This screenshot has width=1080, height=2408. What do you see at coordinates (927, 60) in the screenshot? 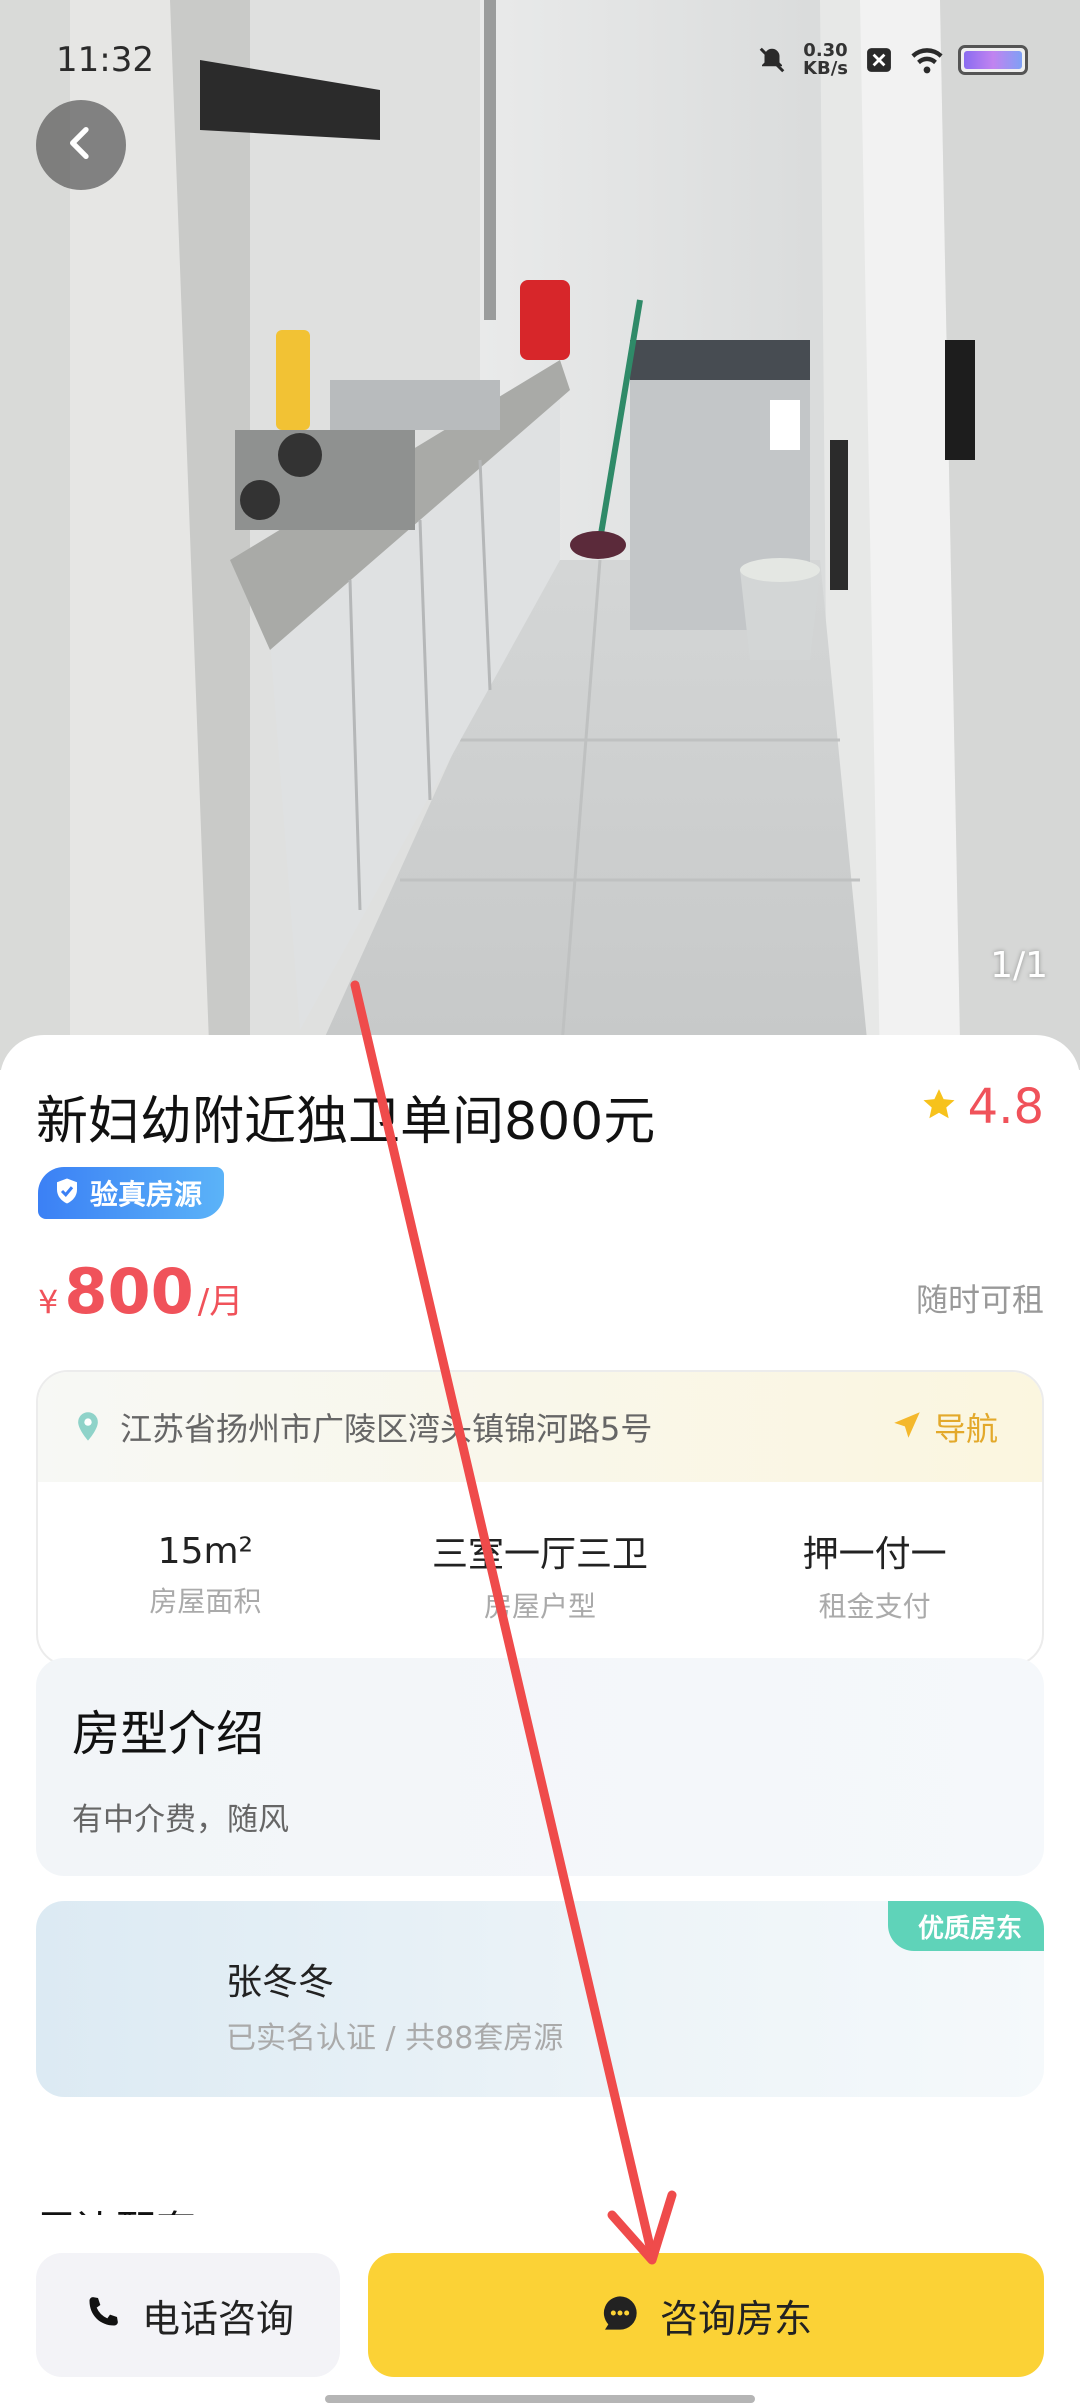
I see `wifi-icon` at bounding box center [927, 60].